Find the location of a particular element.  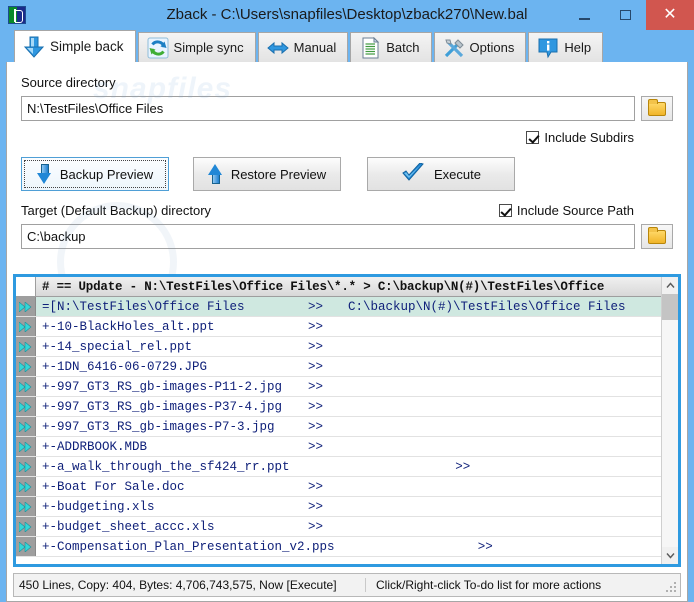

target-directory-row is located at coordinates (347, 236).